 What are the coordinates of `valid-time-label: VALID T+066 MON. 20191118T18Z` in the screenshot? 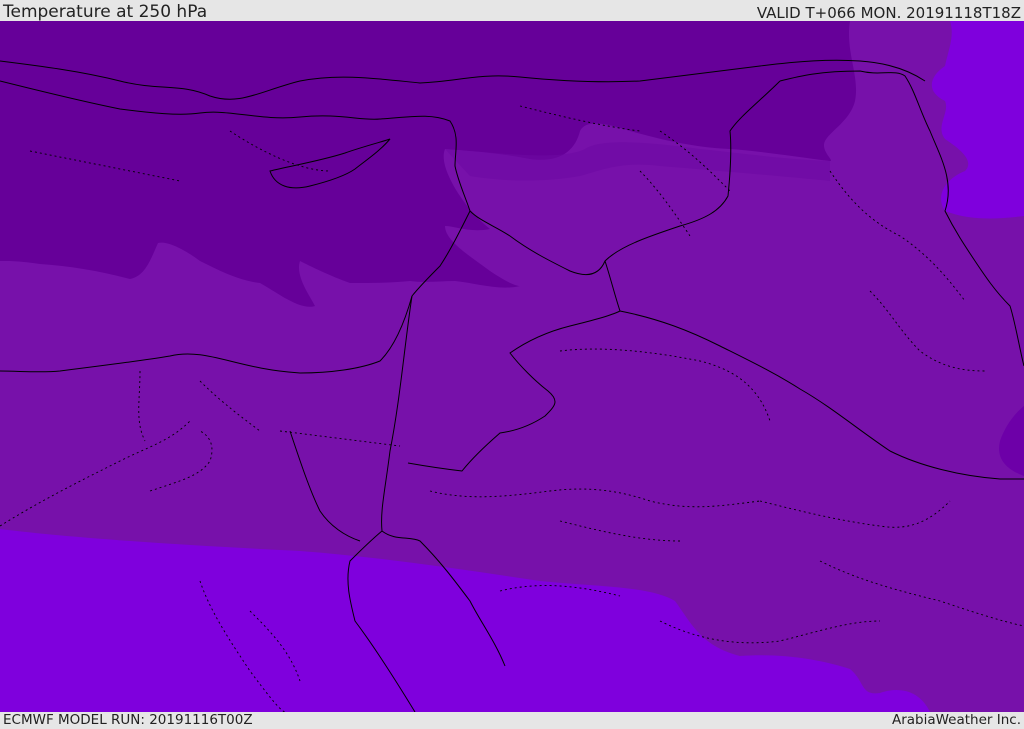 It's located at (888, 13).